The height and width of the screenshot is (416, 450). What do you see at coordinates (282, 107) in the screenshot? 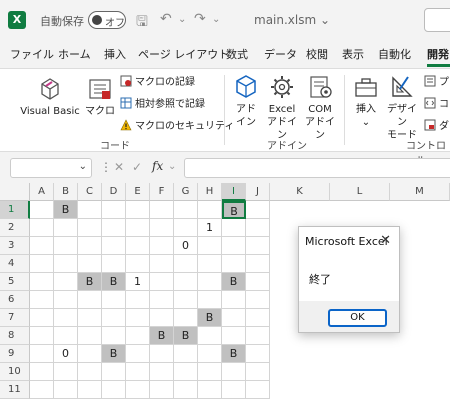
I see `excel-addins-button: Excel アドイン` at bounding box center [282, 107].